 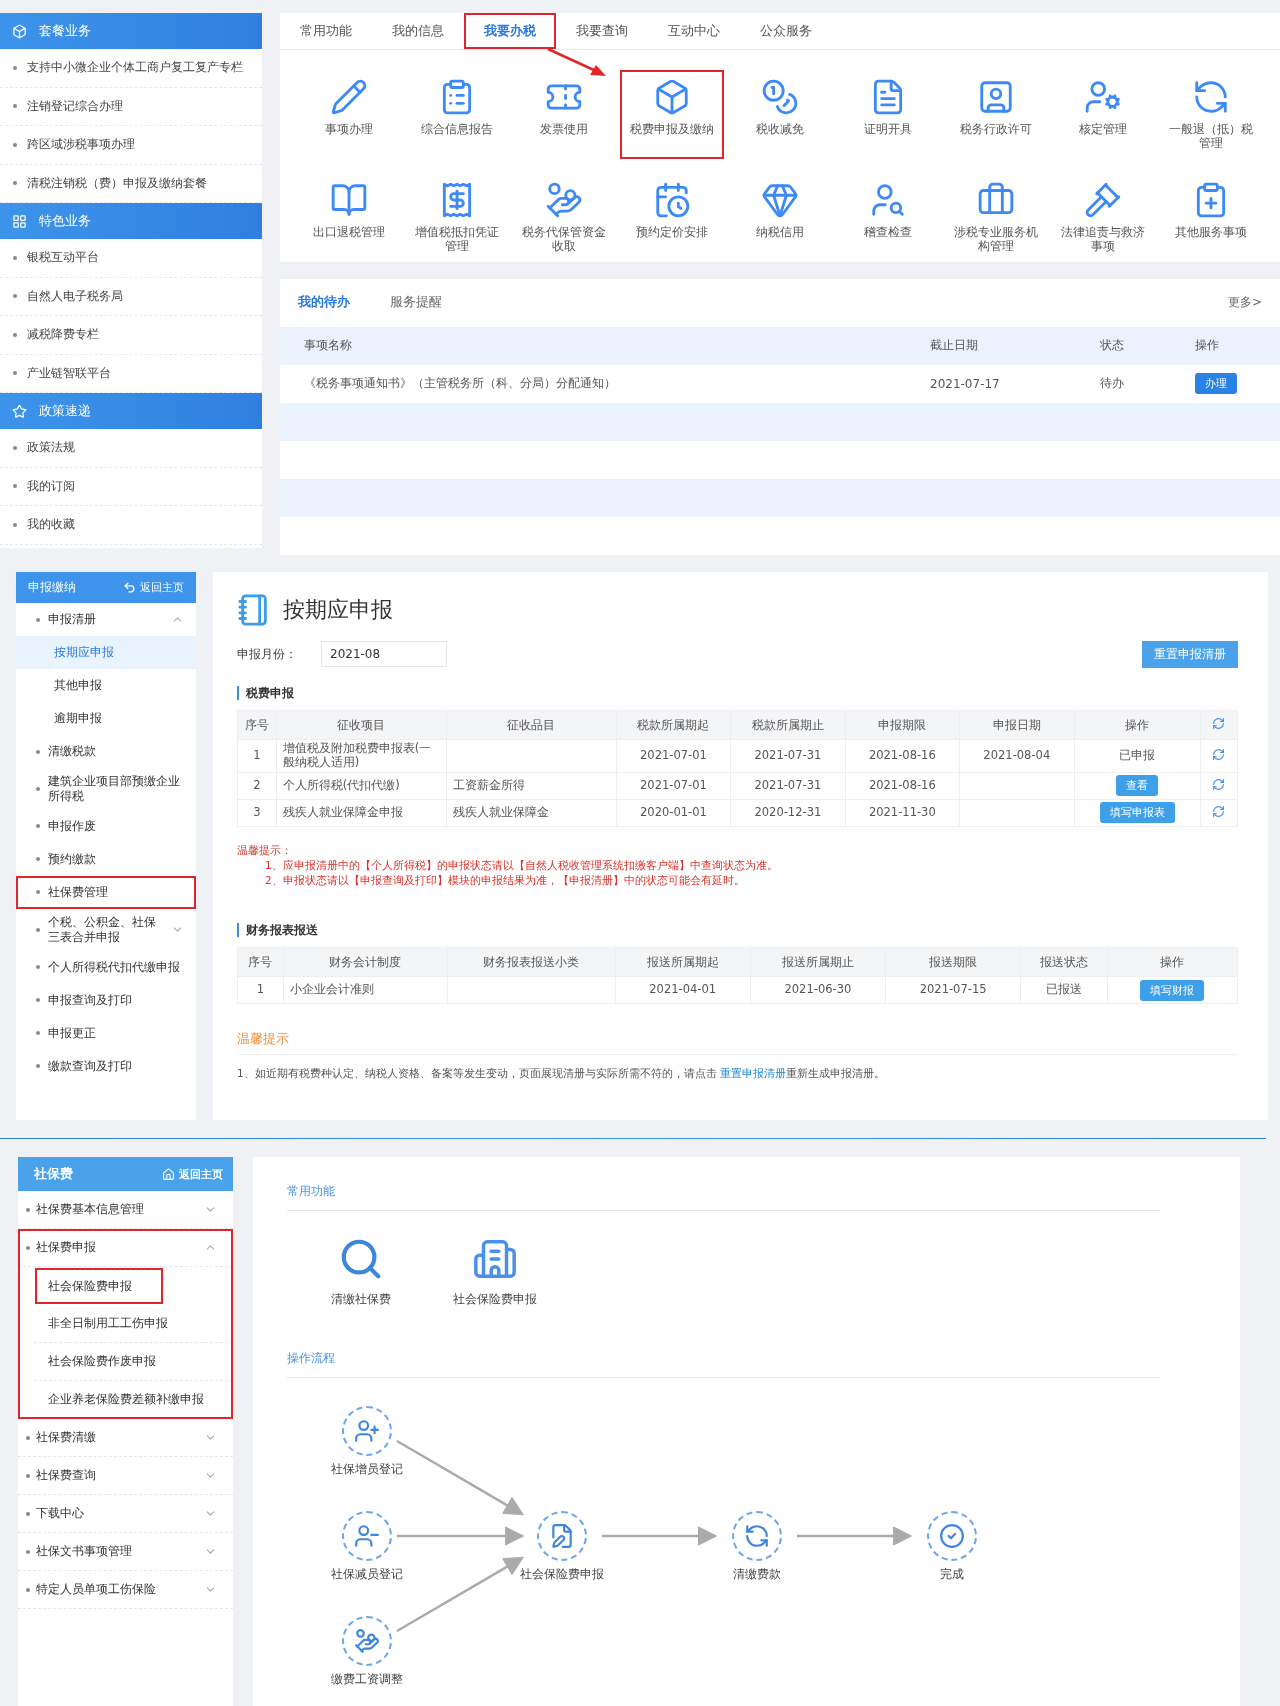 What do you see at coordinates (133, 1362) in the screenshot?
I see `nav-subitem: 社会保险费作废申报` at bounding box center [133, 1362].